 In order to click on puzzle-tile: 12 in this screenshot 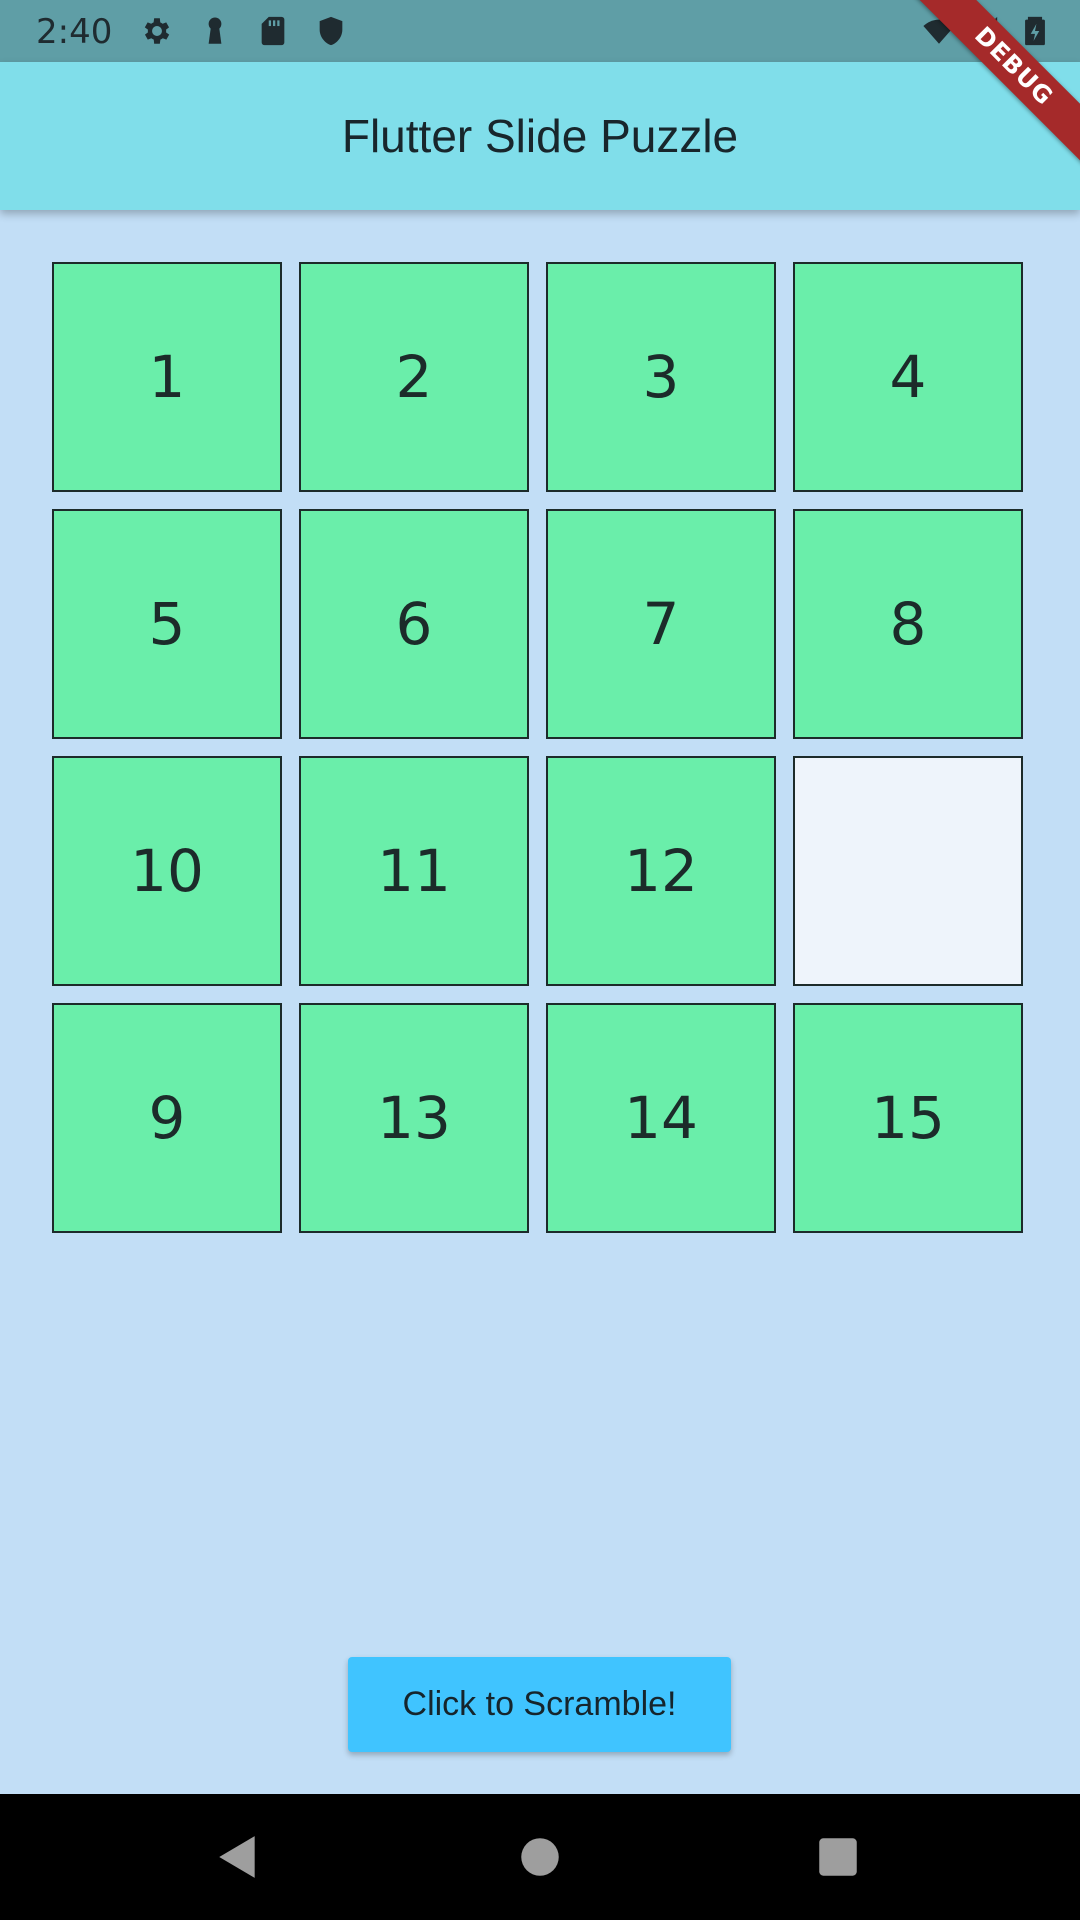, I will do `click(661, 871)`.